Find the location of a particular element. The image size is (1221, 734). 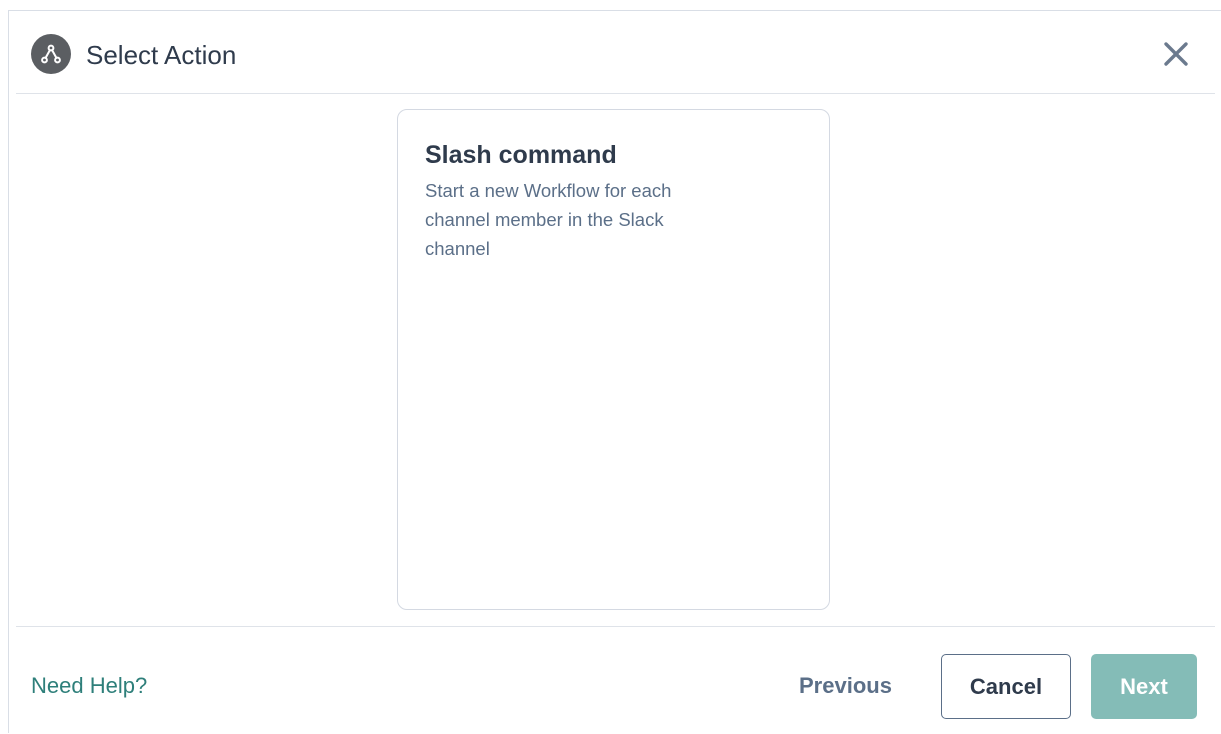

dialog-title: Select Action is located at coordinates (161, 55).